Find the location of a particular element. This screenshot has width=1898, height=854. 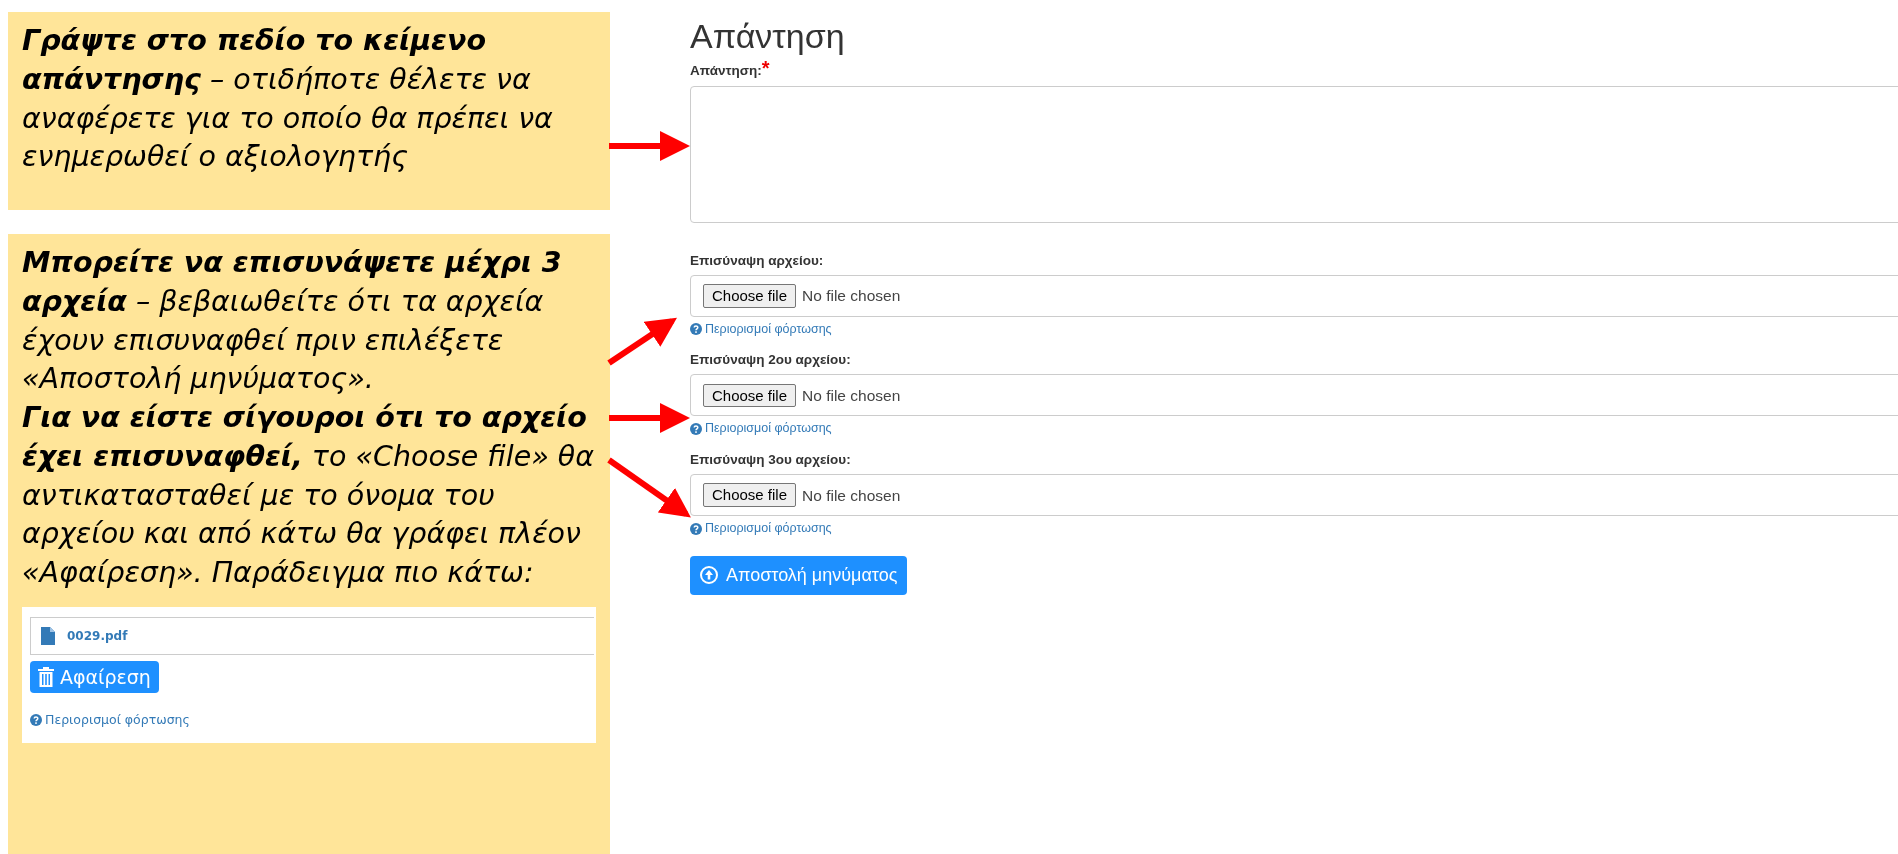

send-button: Αποστολή μηνύματος is located at coordinates (799, 575).